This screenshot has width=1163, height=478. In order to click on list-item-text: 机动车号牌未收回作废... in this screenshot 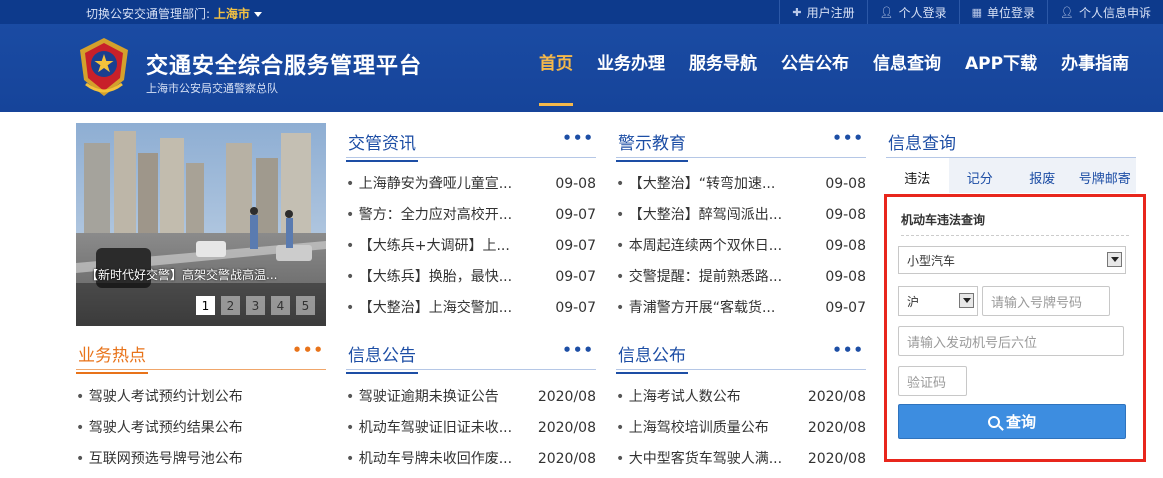, I will do `click(429, 459)`.